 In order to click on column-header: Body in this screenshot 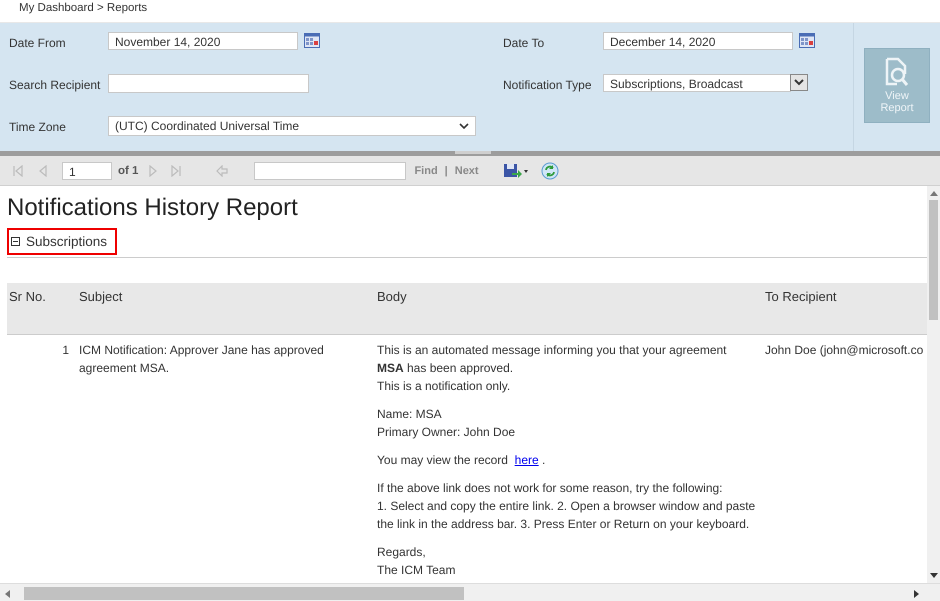, I will do `click(569, 308)`.